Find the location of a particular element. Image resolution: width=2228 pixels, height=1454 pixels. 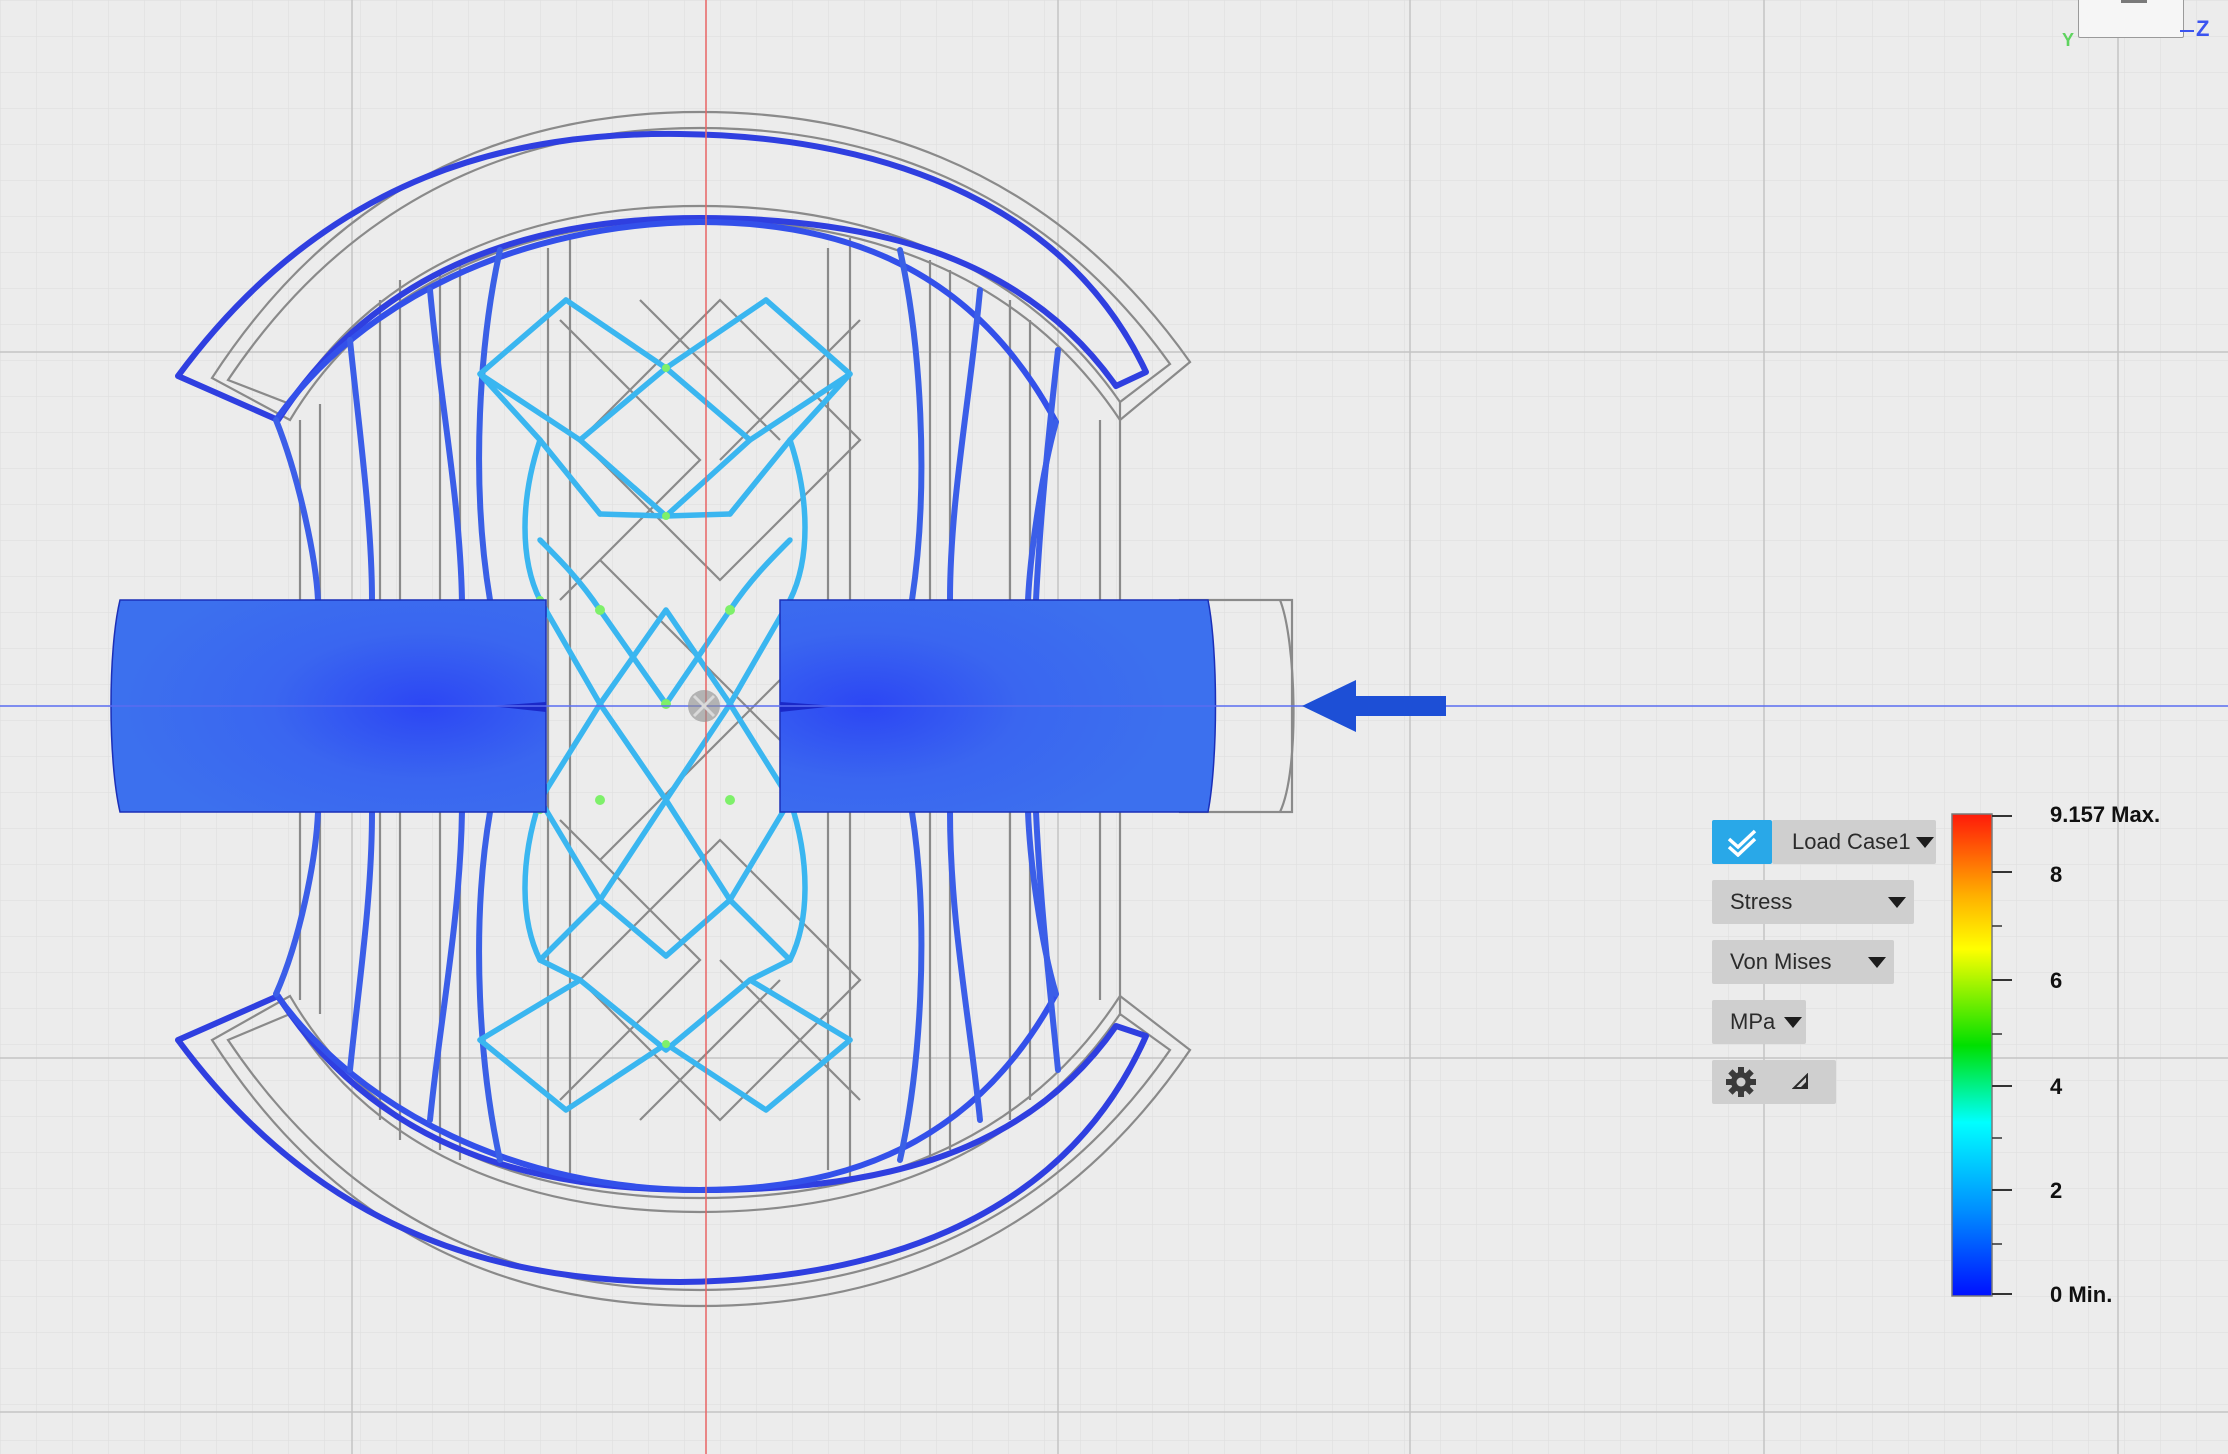

legend-tick-label: 6 is located at coordinates (2056, 980).